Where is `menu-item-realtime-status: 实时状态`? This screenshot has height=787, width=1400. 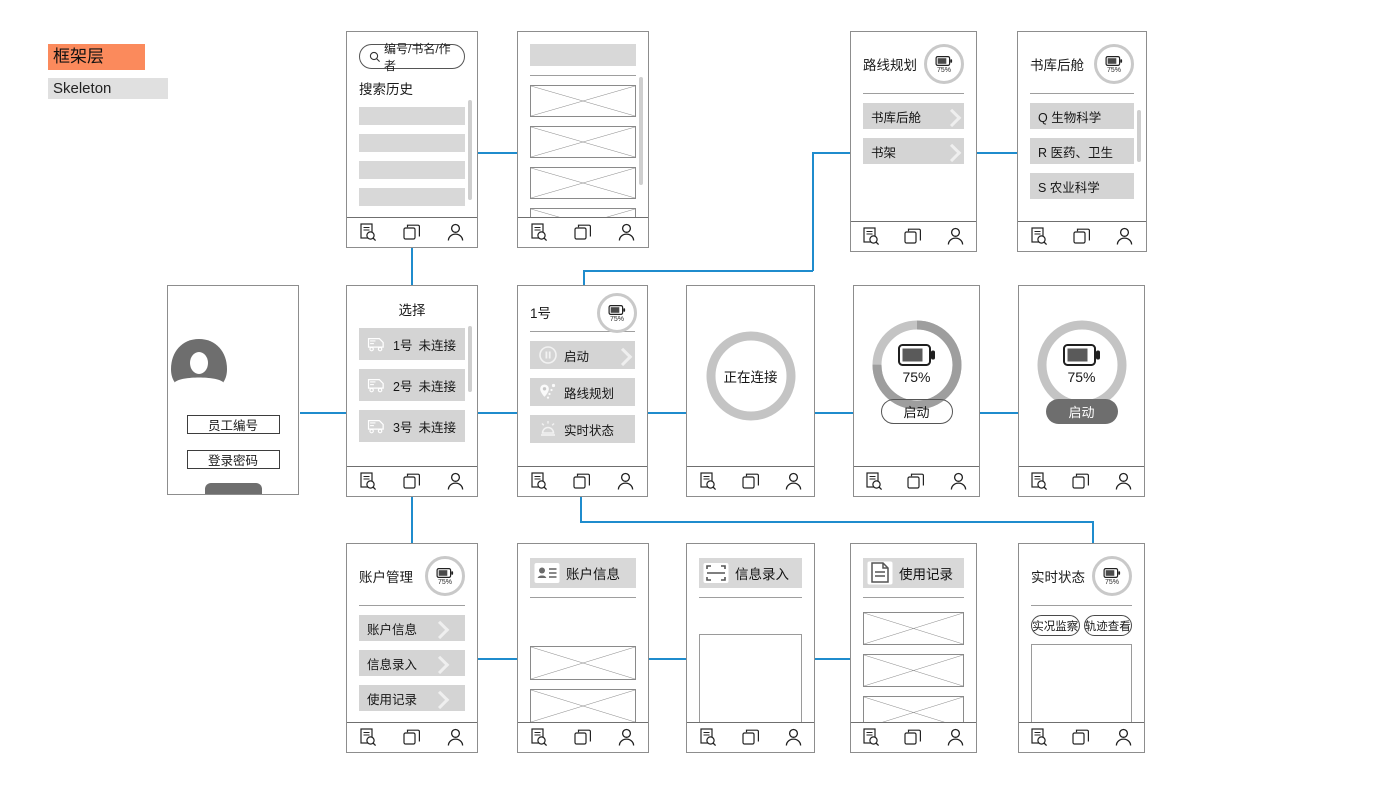
menu-item-realtime-status: 实时状态 is located at coordinates (582, 429).